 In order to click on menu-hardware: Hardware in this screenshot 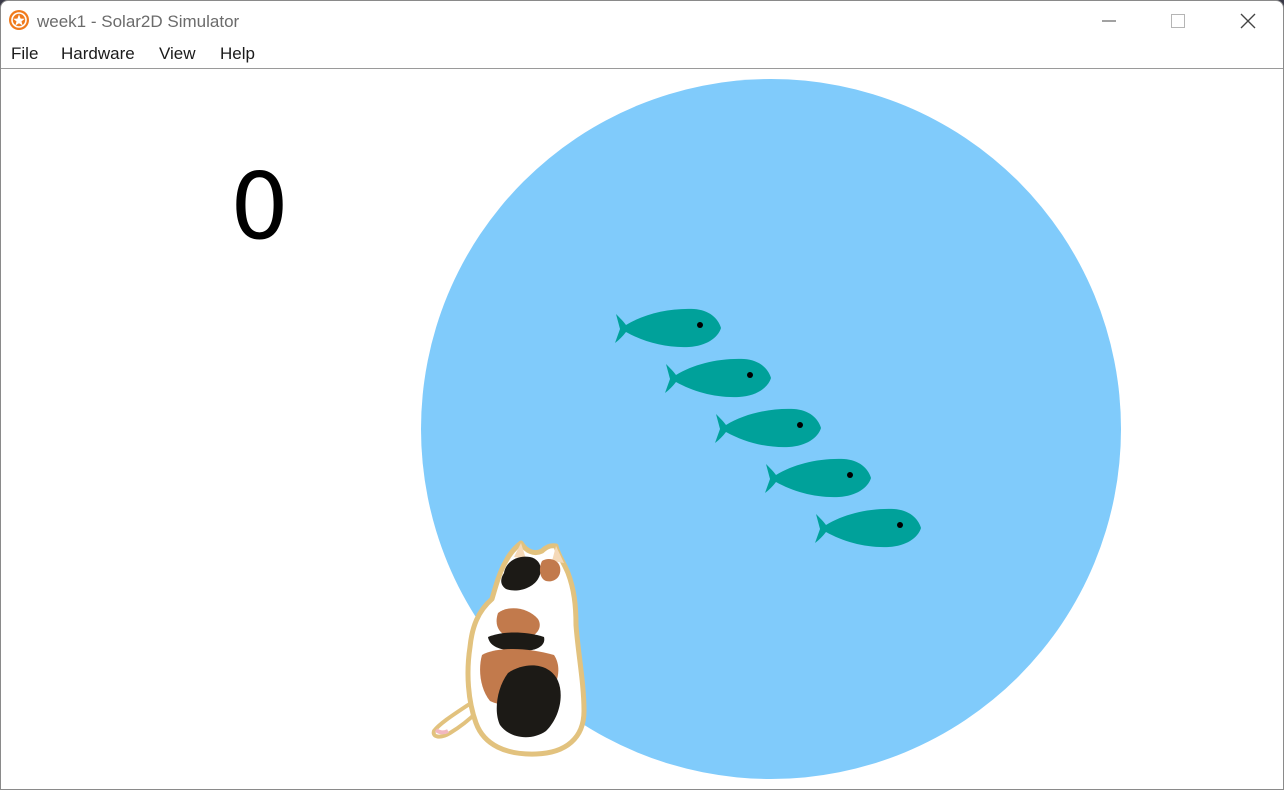, I will do `click(98, 54)`.